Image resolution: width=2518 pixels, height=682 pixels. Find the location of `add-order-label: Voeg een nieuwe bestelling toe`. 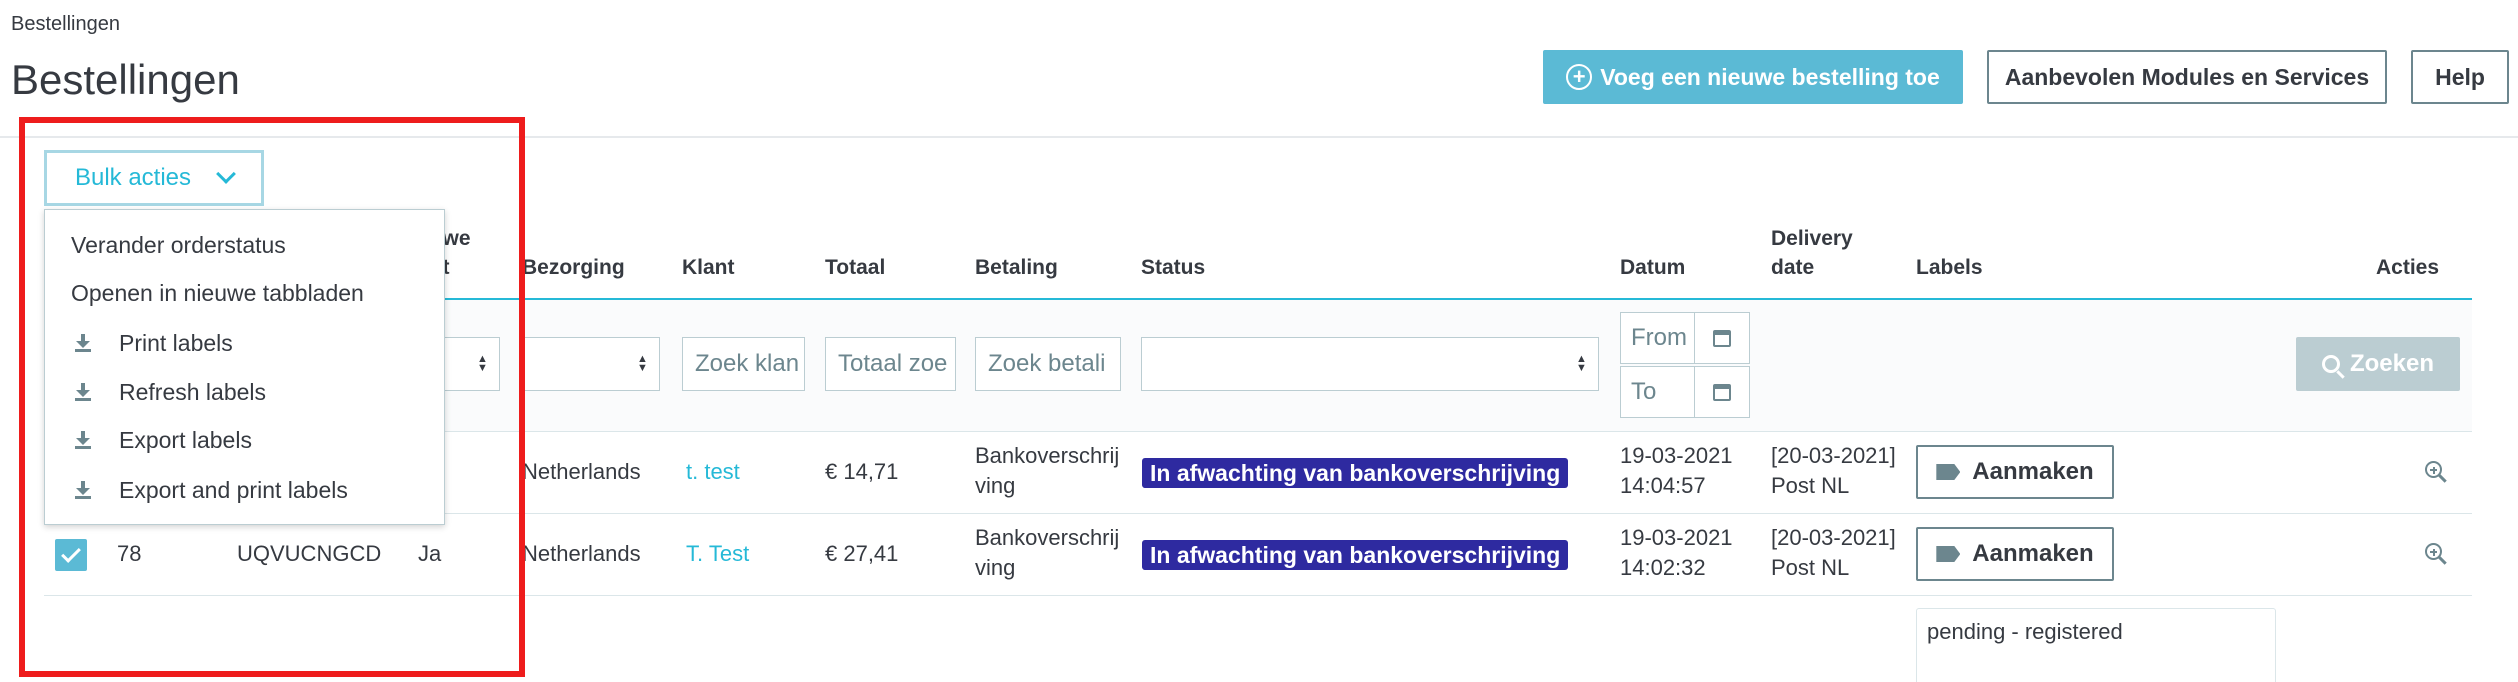

add-order-label: Voeg een nieuwe bestelling toe is located at coordinates (1770, 76).